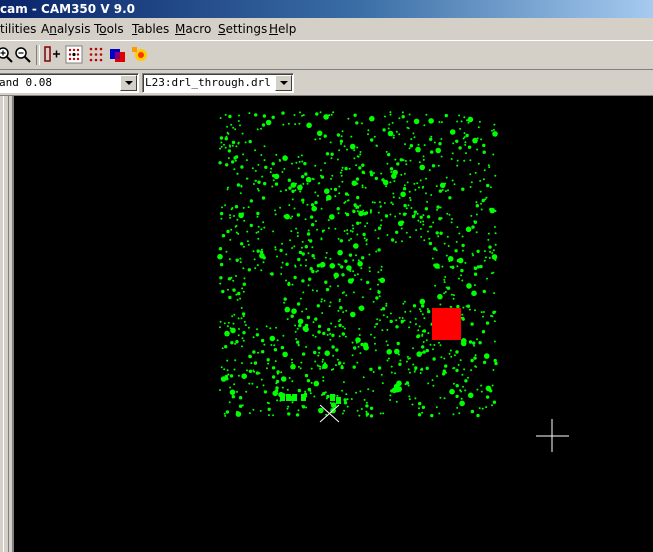  What do you see at coordinates (65, 29) in the screenshot?
I see `menu-analysis: Analysis` at bounding box center [65, 29].